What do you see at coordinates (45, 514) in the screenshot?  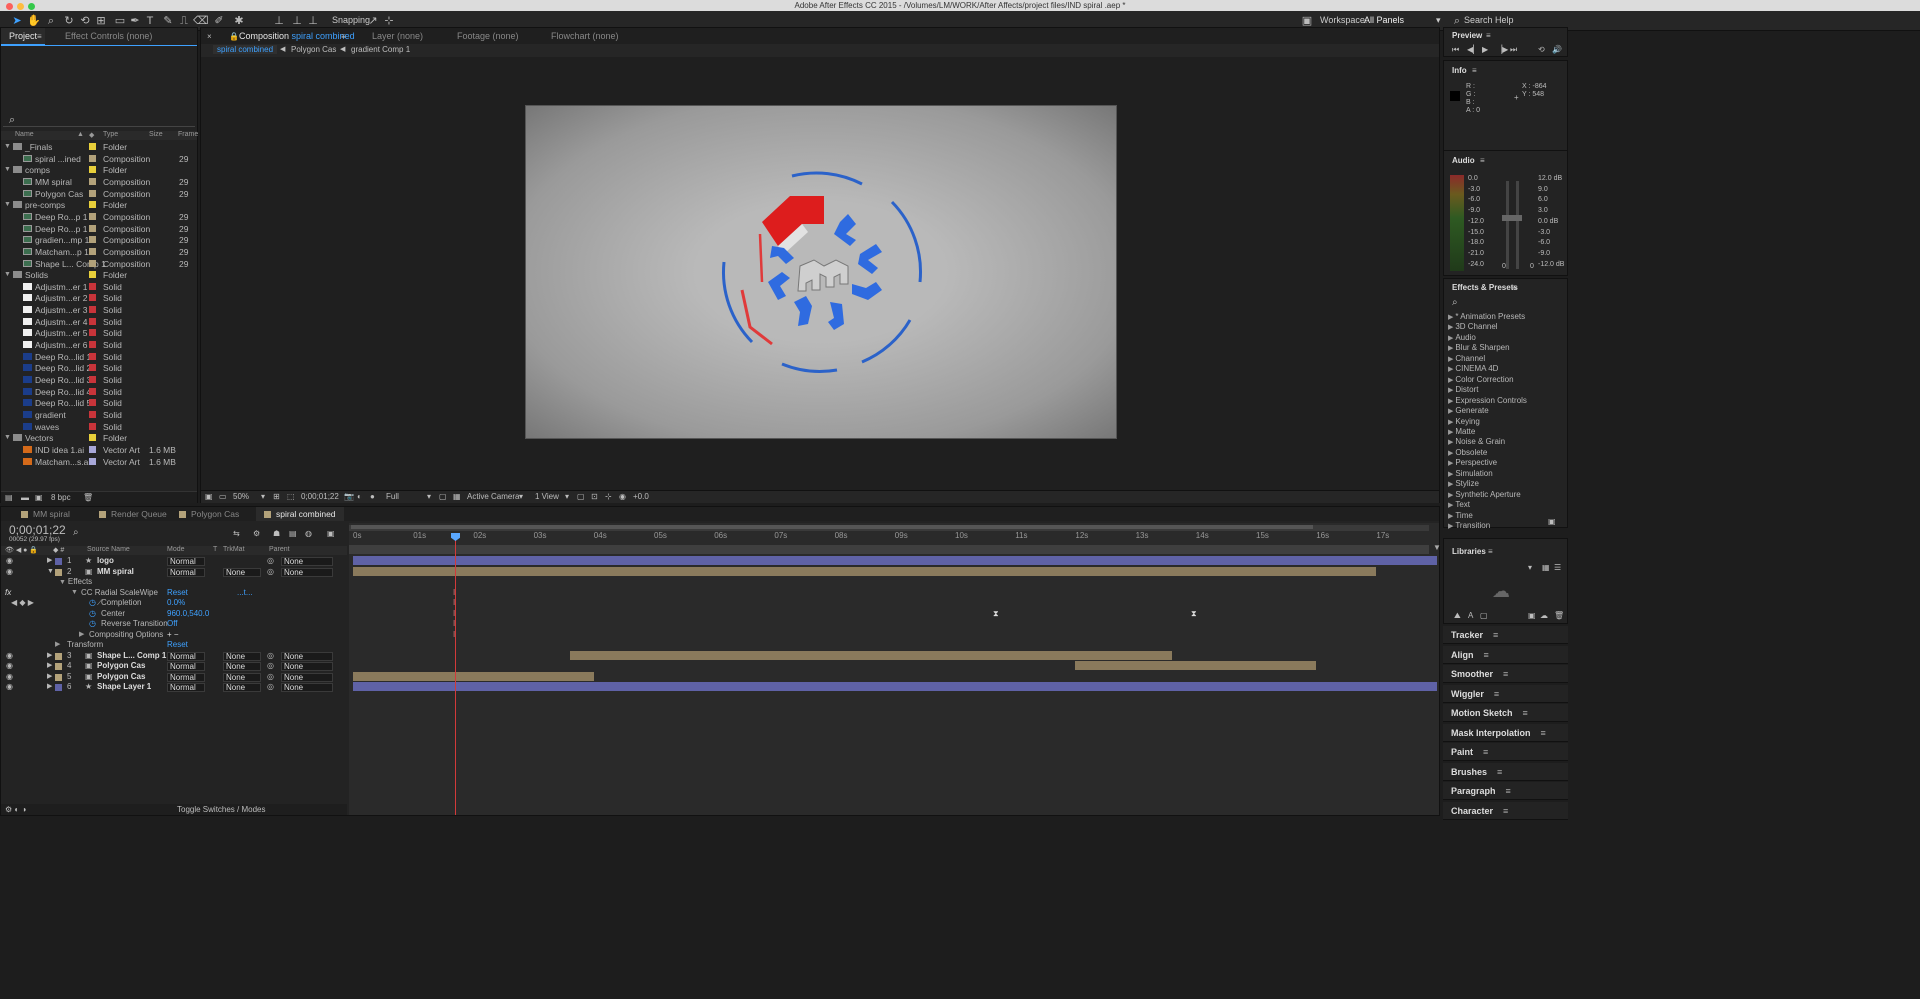 I see `timeline-tab: MM spiral` at bounding box center [45, 514].